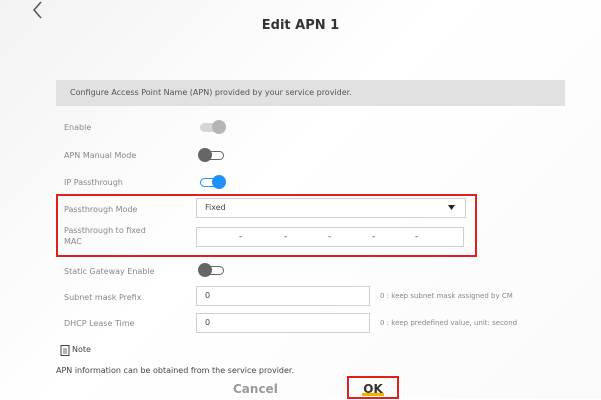 The width and height of the screenshot is (601, 400). I want to click on enable-label: Enable, so click(78, 127).